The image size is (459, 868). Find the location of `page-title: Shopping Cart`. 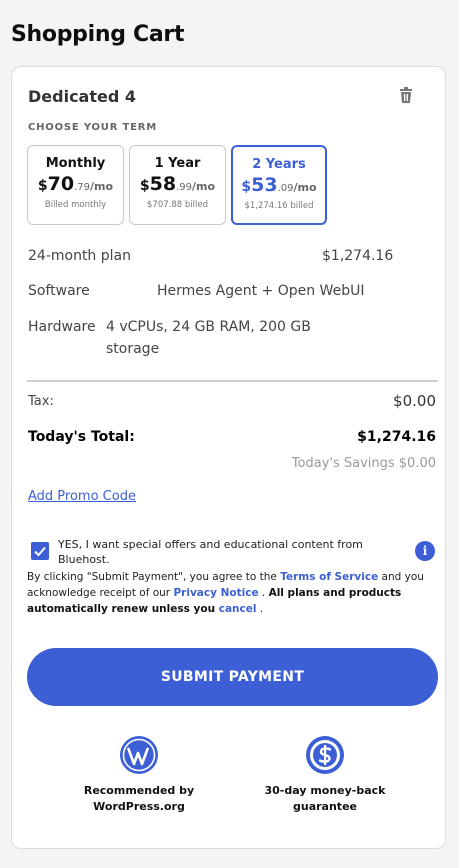

page-title: Shopping Cart is located at coordinates (98, 34).